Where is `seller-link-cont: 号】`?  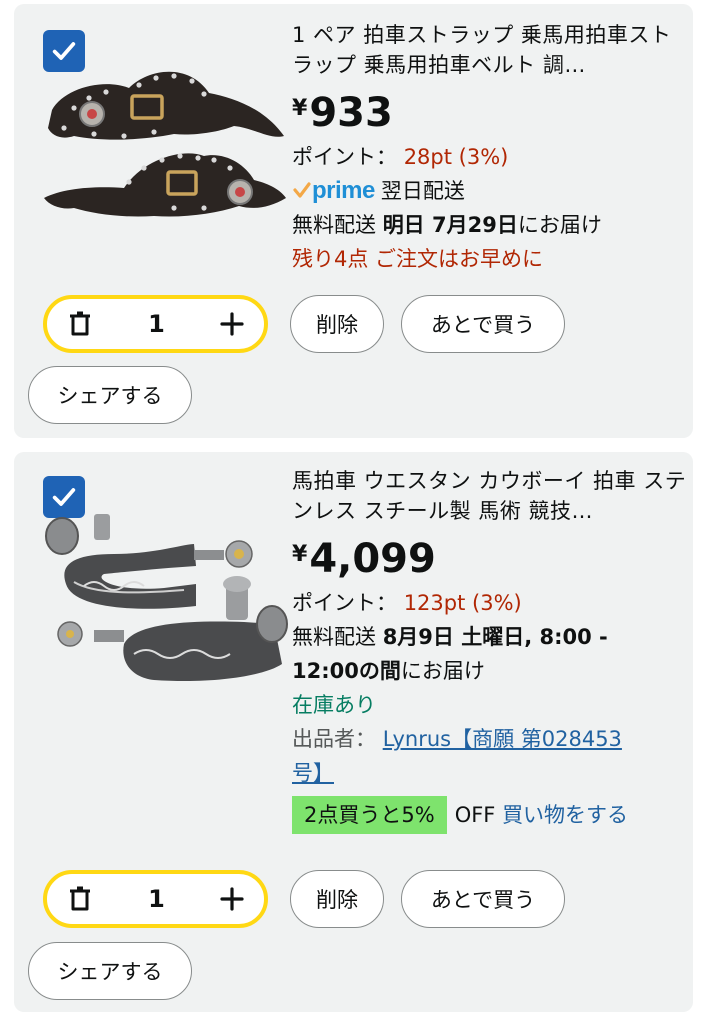 seller-link-cont: 号】 is located at coordinates (313, 773).